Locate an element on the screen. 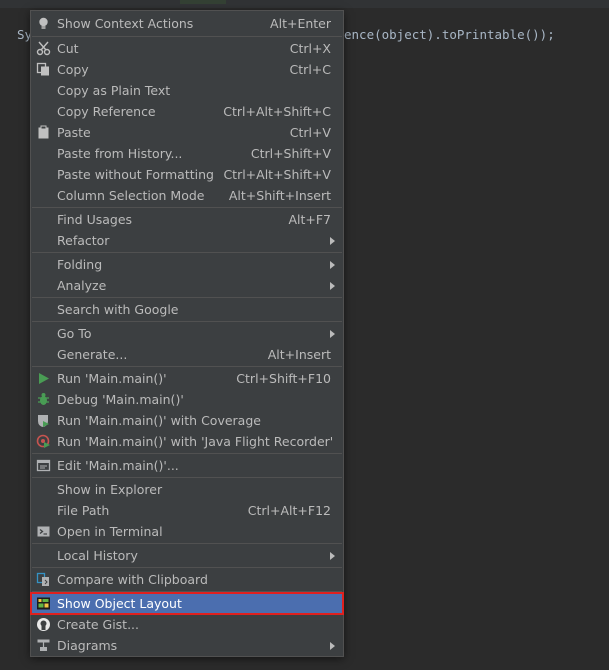  menu-item-label: Column Selection Mode is located at coordinates (131, 195).